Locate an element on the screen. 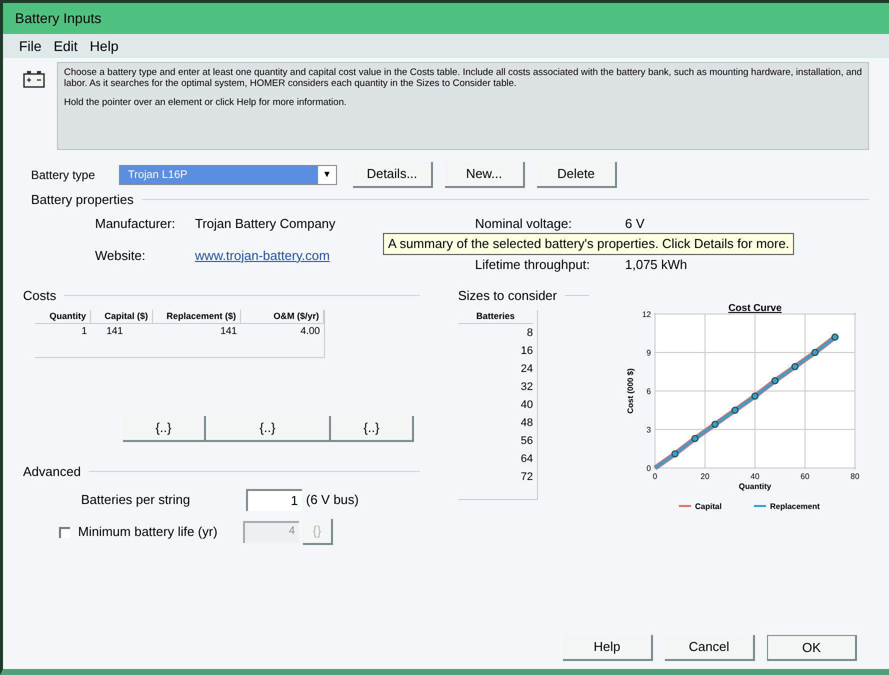 This screenshot has width=889, height=675. menu-item: Edit is located at coordinates (66, 46).